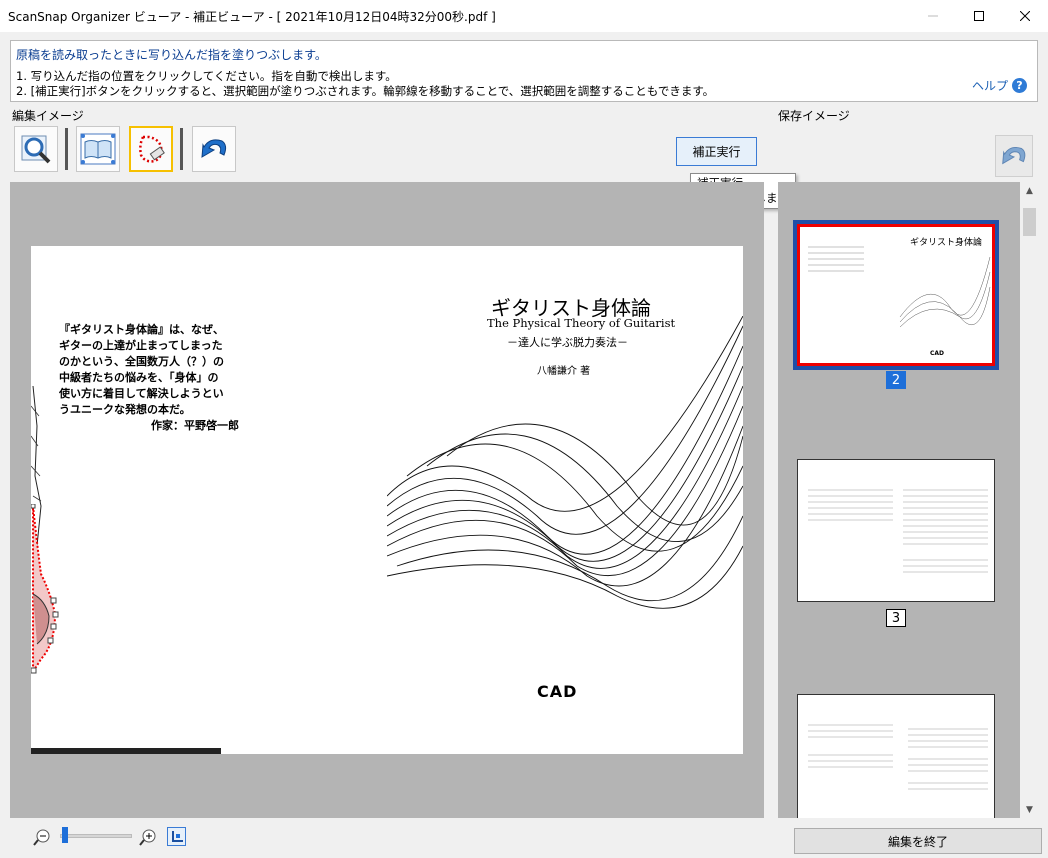 This screenshot has height=858, width=1048. I want to click on fit-page-button, so click(176, 836).